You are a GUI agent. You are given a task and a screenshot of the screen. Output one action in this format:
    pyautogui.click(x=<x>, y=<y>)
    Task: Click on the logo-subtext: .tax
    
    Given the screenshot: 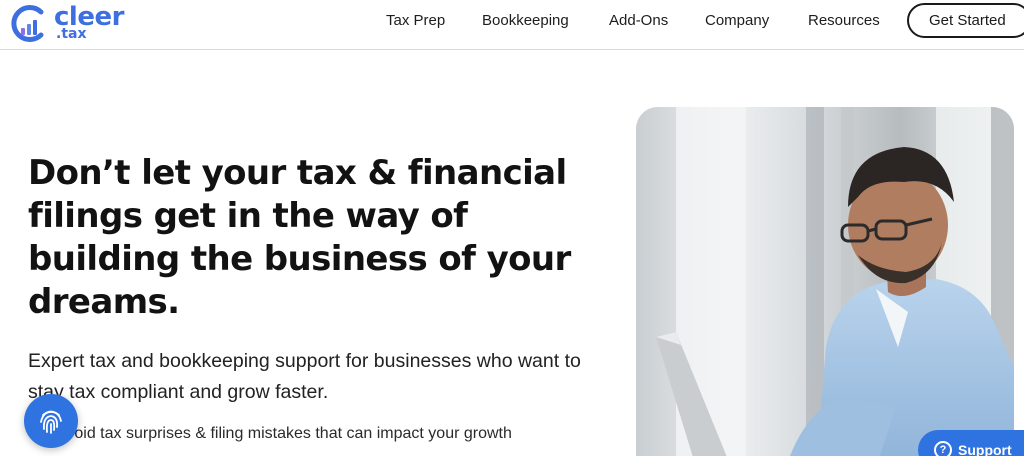 What is the action you would take?
    pyautogui.click(x=71, y=34)
    